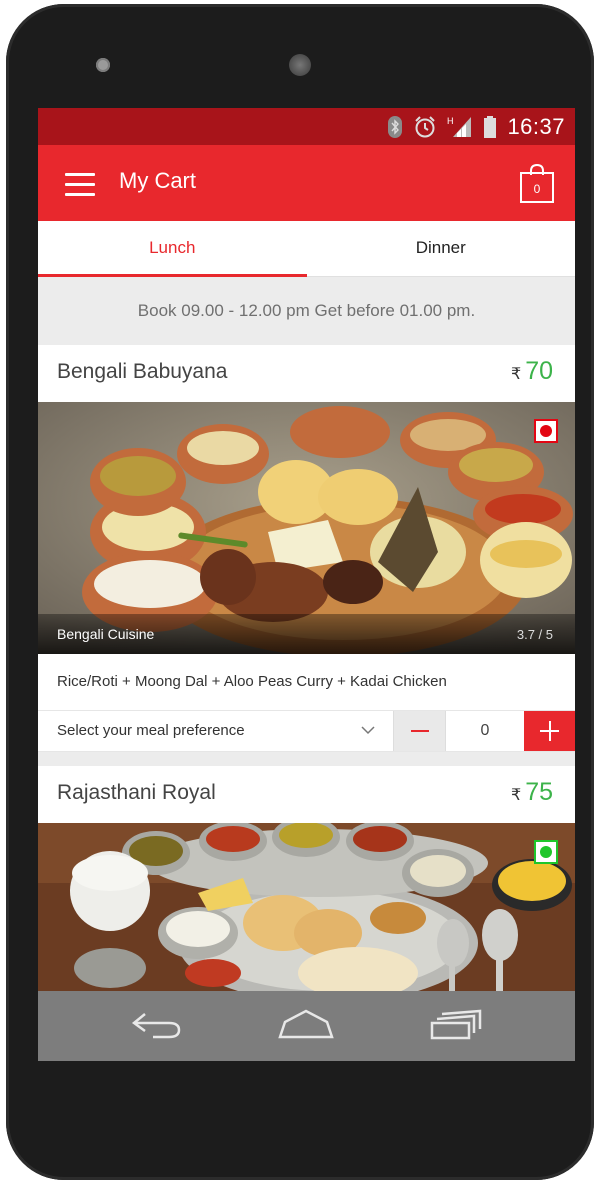 The image size is (600, 1184). I want to click on meal-header: Bengali Babuyana ₹70, so click(306, 373).